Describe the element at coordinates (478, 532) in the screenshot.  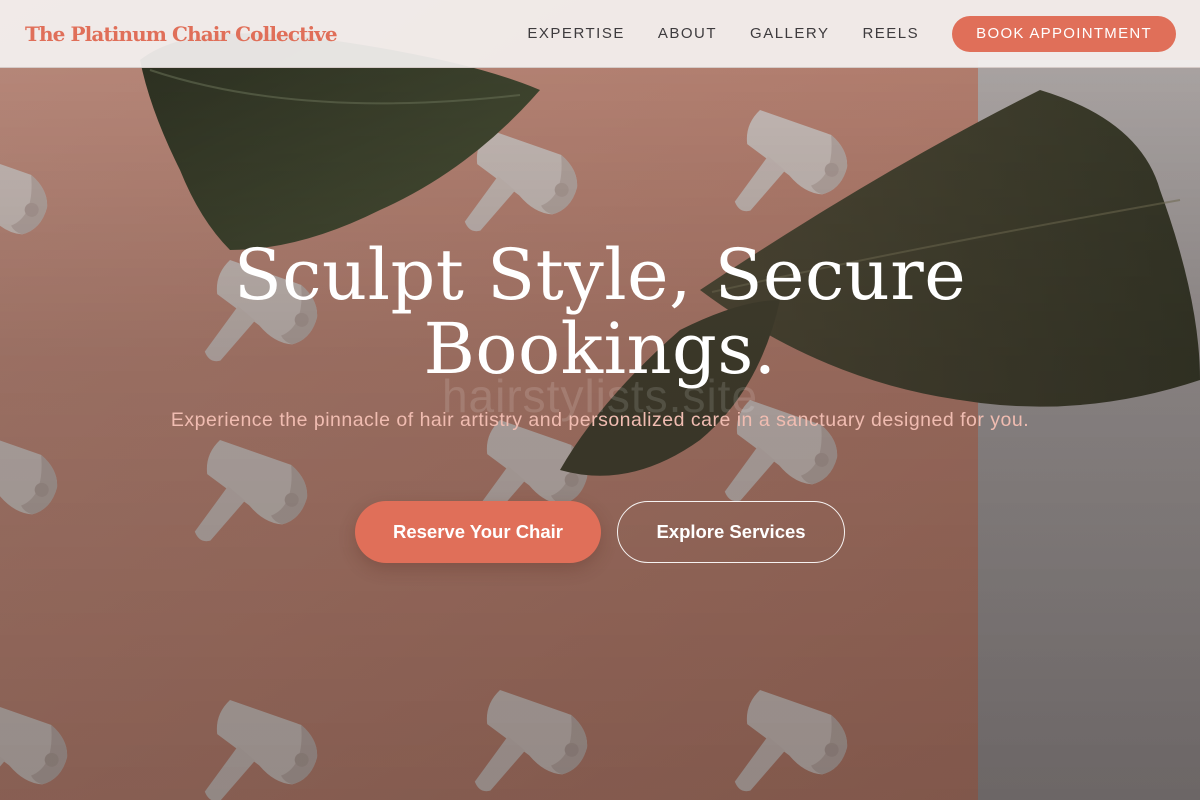
I see `reserve-chair-button: Reserve Your Chair` at that location.